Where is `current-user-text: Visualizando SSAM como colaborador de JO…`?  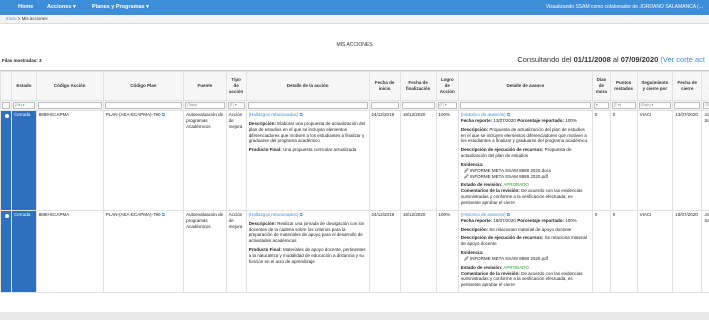 current-user-text: Visualizando SSAM como colaborador de JO… is located at coordinates (624, 7).